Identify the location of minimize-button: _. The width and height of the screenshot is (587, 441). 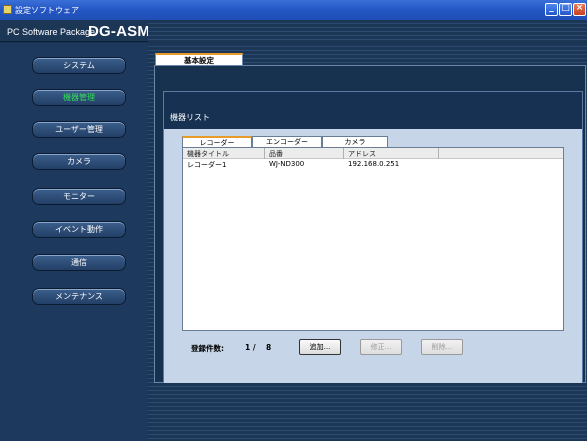
(551, 9).